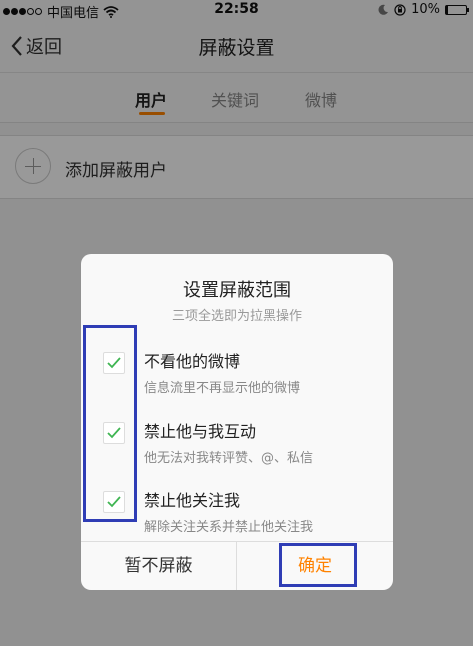 This screenshot has width=473, height=646. I want to click on dialog-subtitle: 三项全选即为拉黑操作, so click(236, 316).